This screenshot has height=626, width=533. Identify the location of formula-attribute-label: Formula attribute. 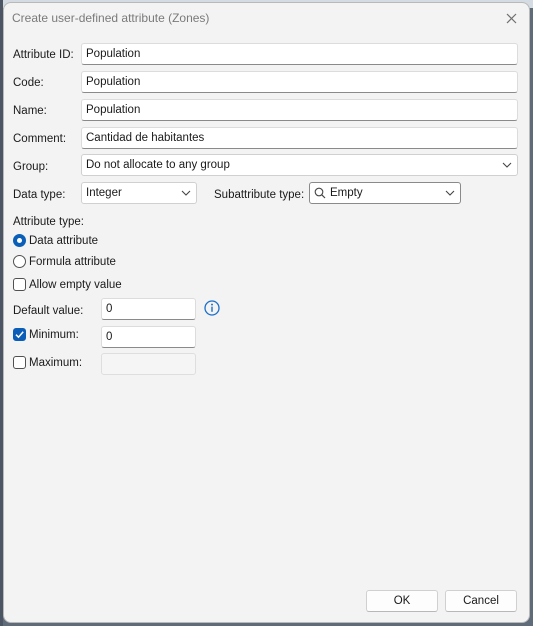
(72, 262).